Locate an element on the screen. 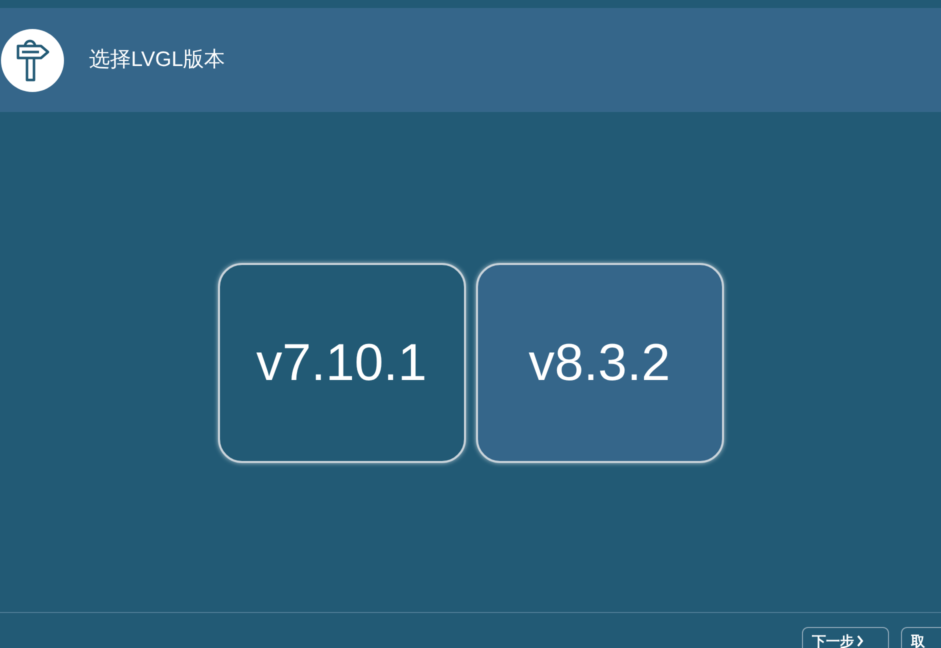  chevron-right-icon is located at coordinates (860, 641).